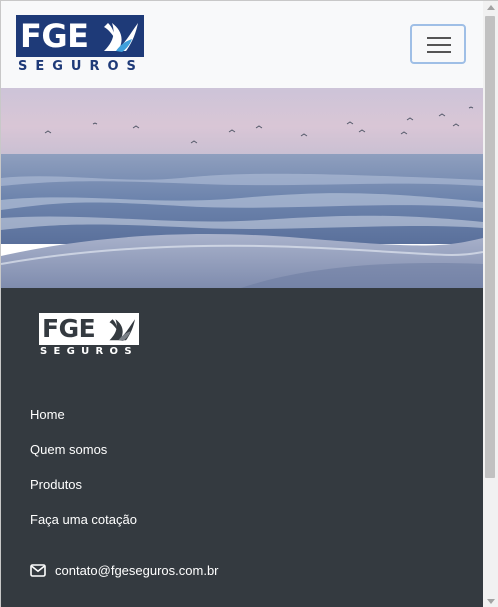 Image resolution: width=498 pixels, height=607 pixels. I want to click on brand-mark-icon, so click(121, 37).